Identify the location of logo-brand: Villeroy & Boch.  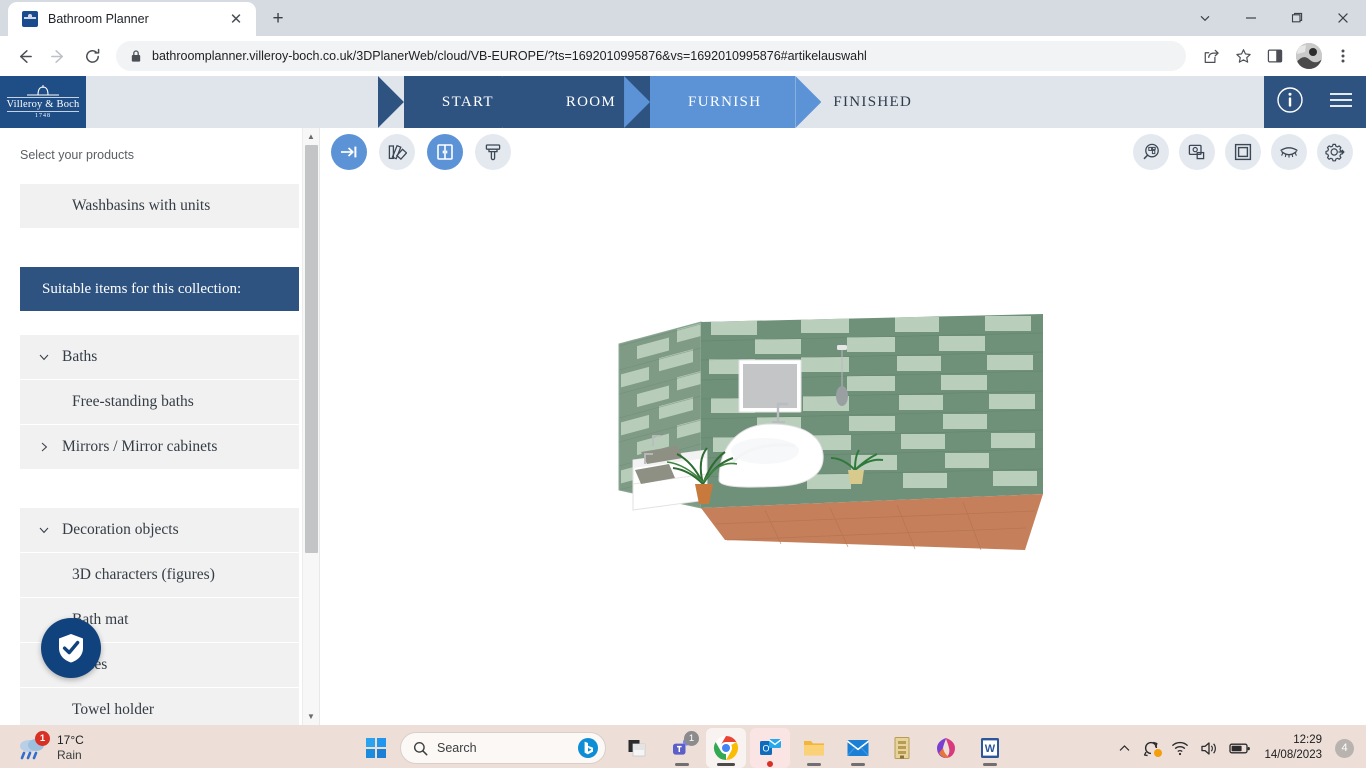
(43, 104).